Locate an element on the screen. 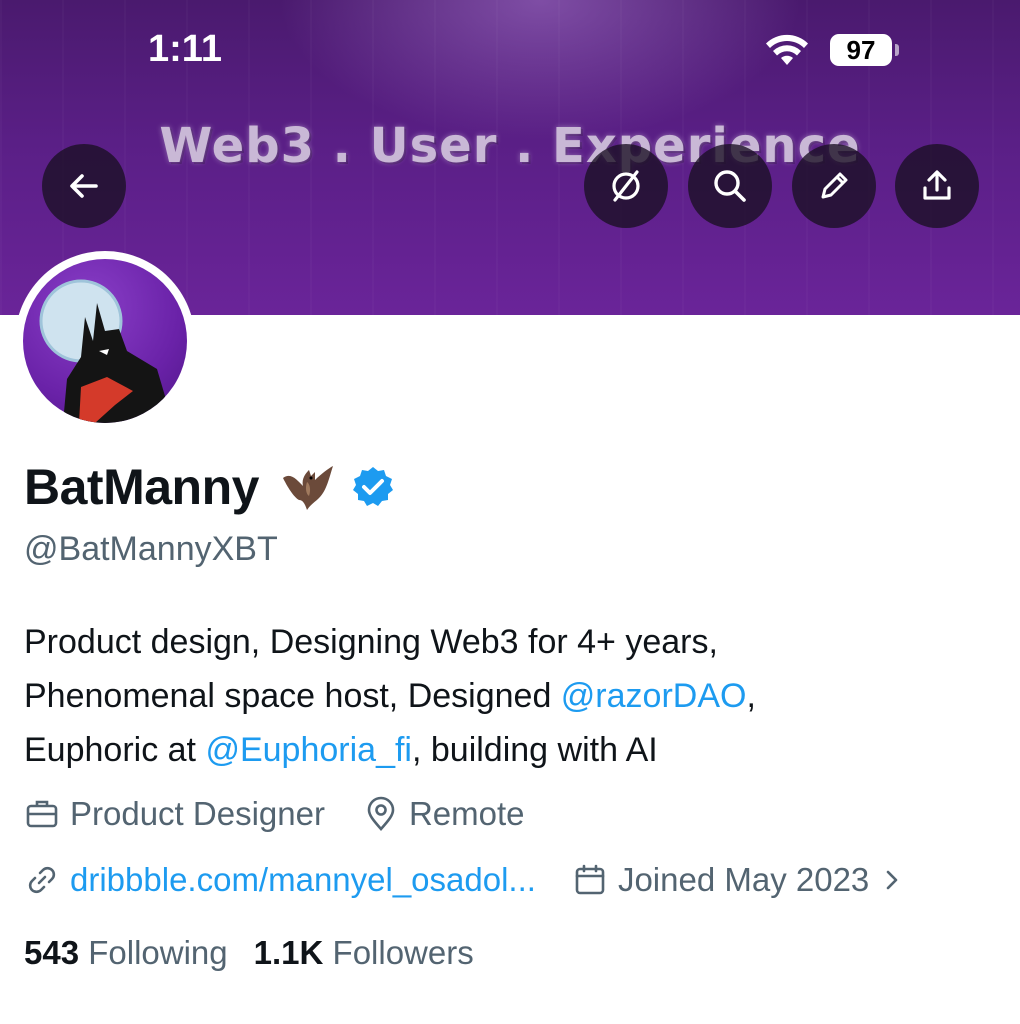 This screenshot has width=1020, height=1024. bio-text: , building with AI is located at coordinates (534, 750).